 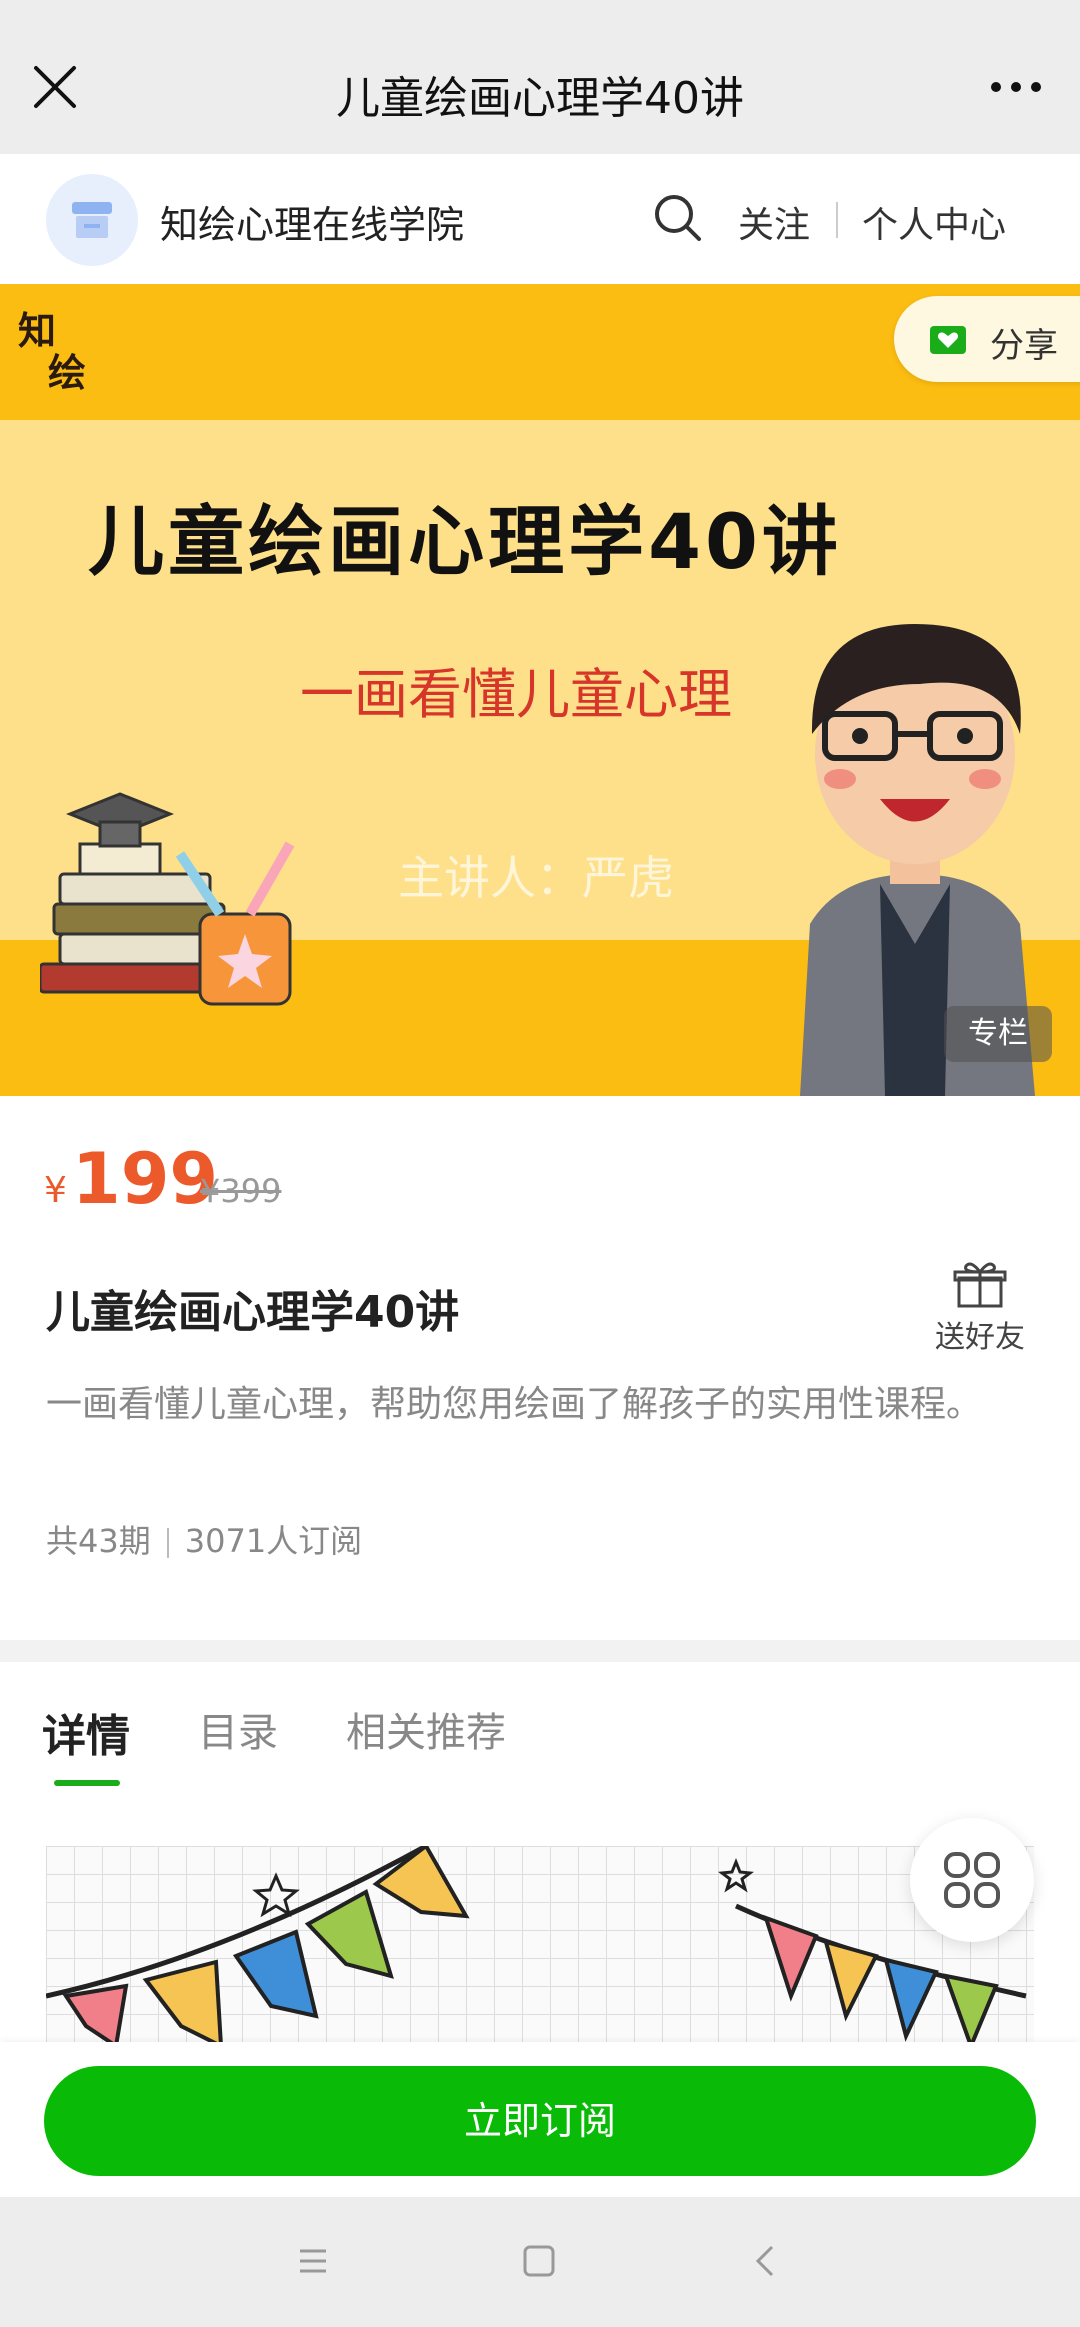 I want to click on shop-header: 知绘心理在线学院 关注 个人中心, so click(x=540, y=219).